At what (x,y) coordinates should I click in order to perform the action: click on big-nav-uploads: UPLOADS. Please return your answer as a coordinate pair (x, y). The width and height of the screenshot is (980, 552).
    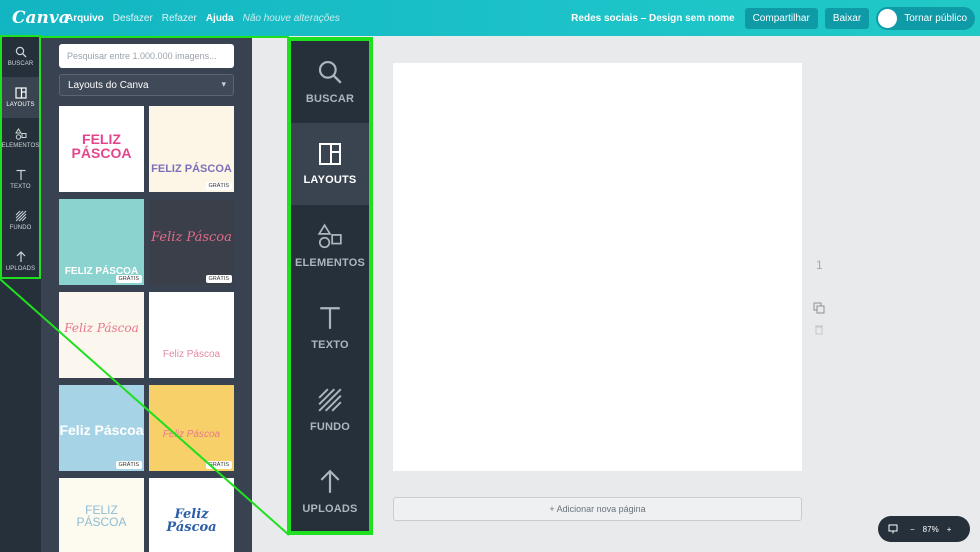
    Looking at the image, I should click on (330, 492).